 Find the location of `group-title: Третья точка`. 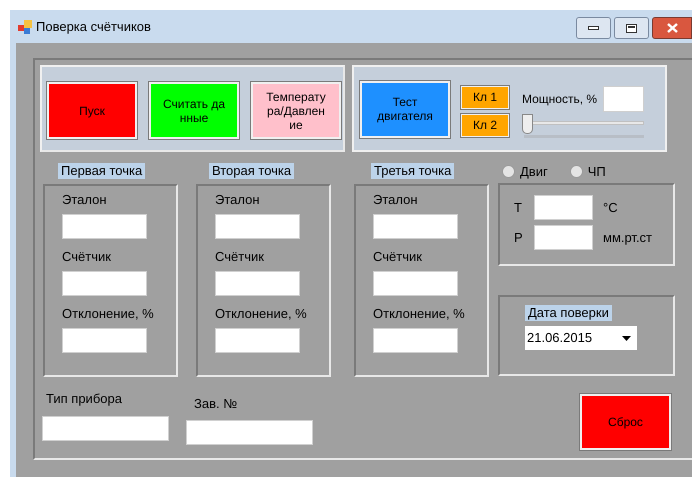

group-title: Третья точка is located at coordinates (412, 171).